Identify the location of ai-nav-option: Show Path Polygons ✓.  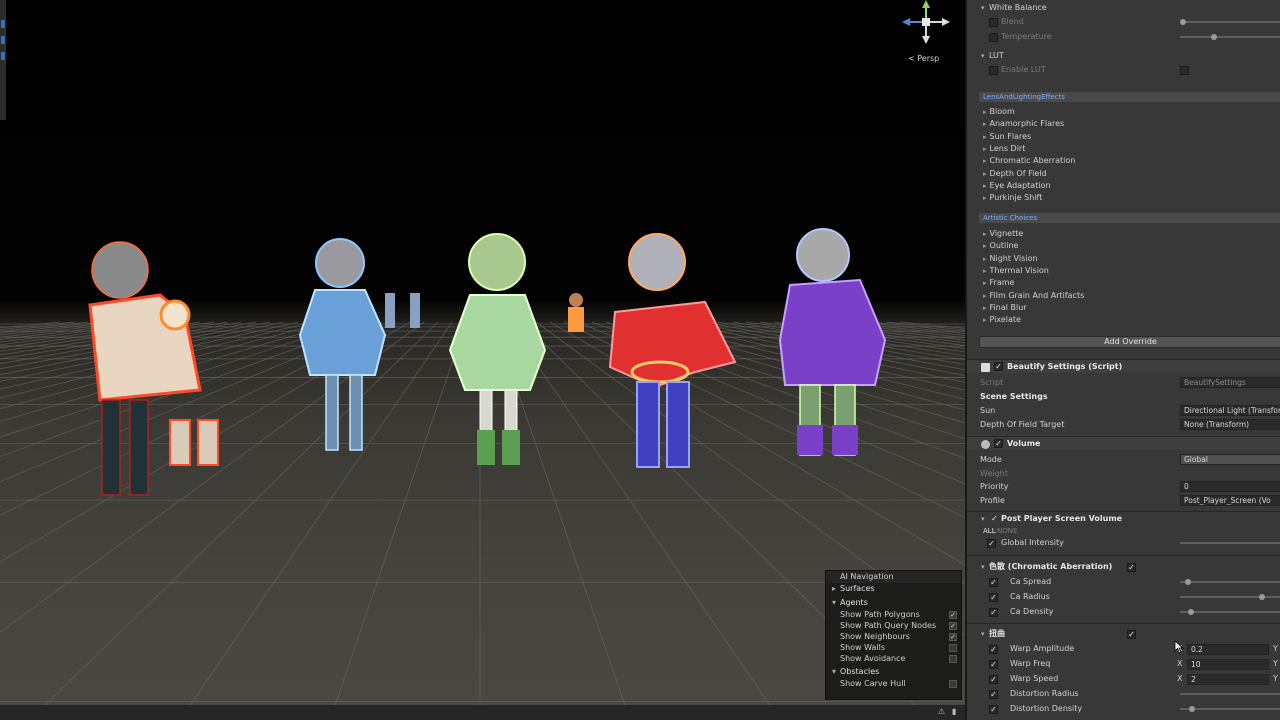
(893, 614).